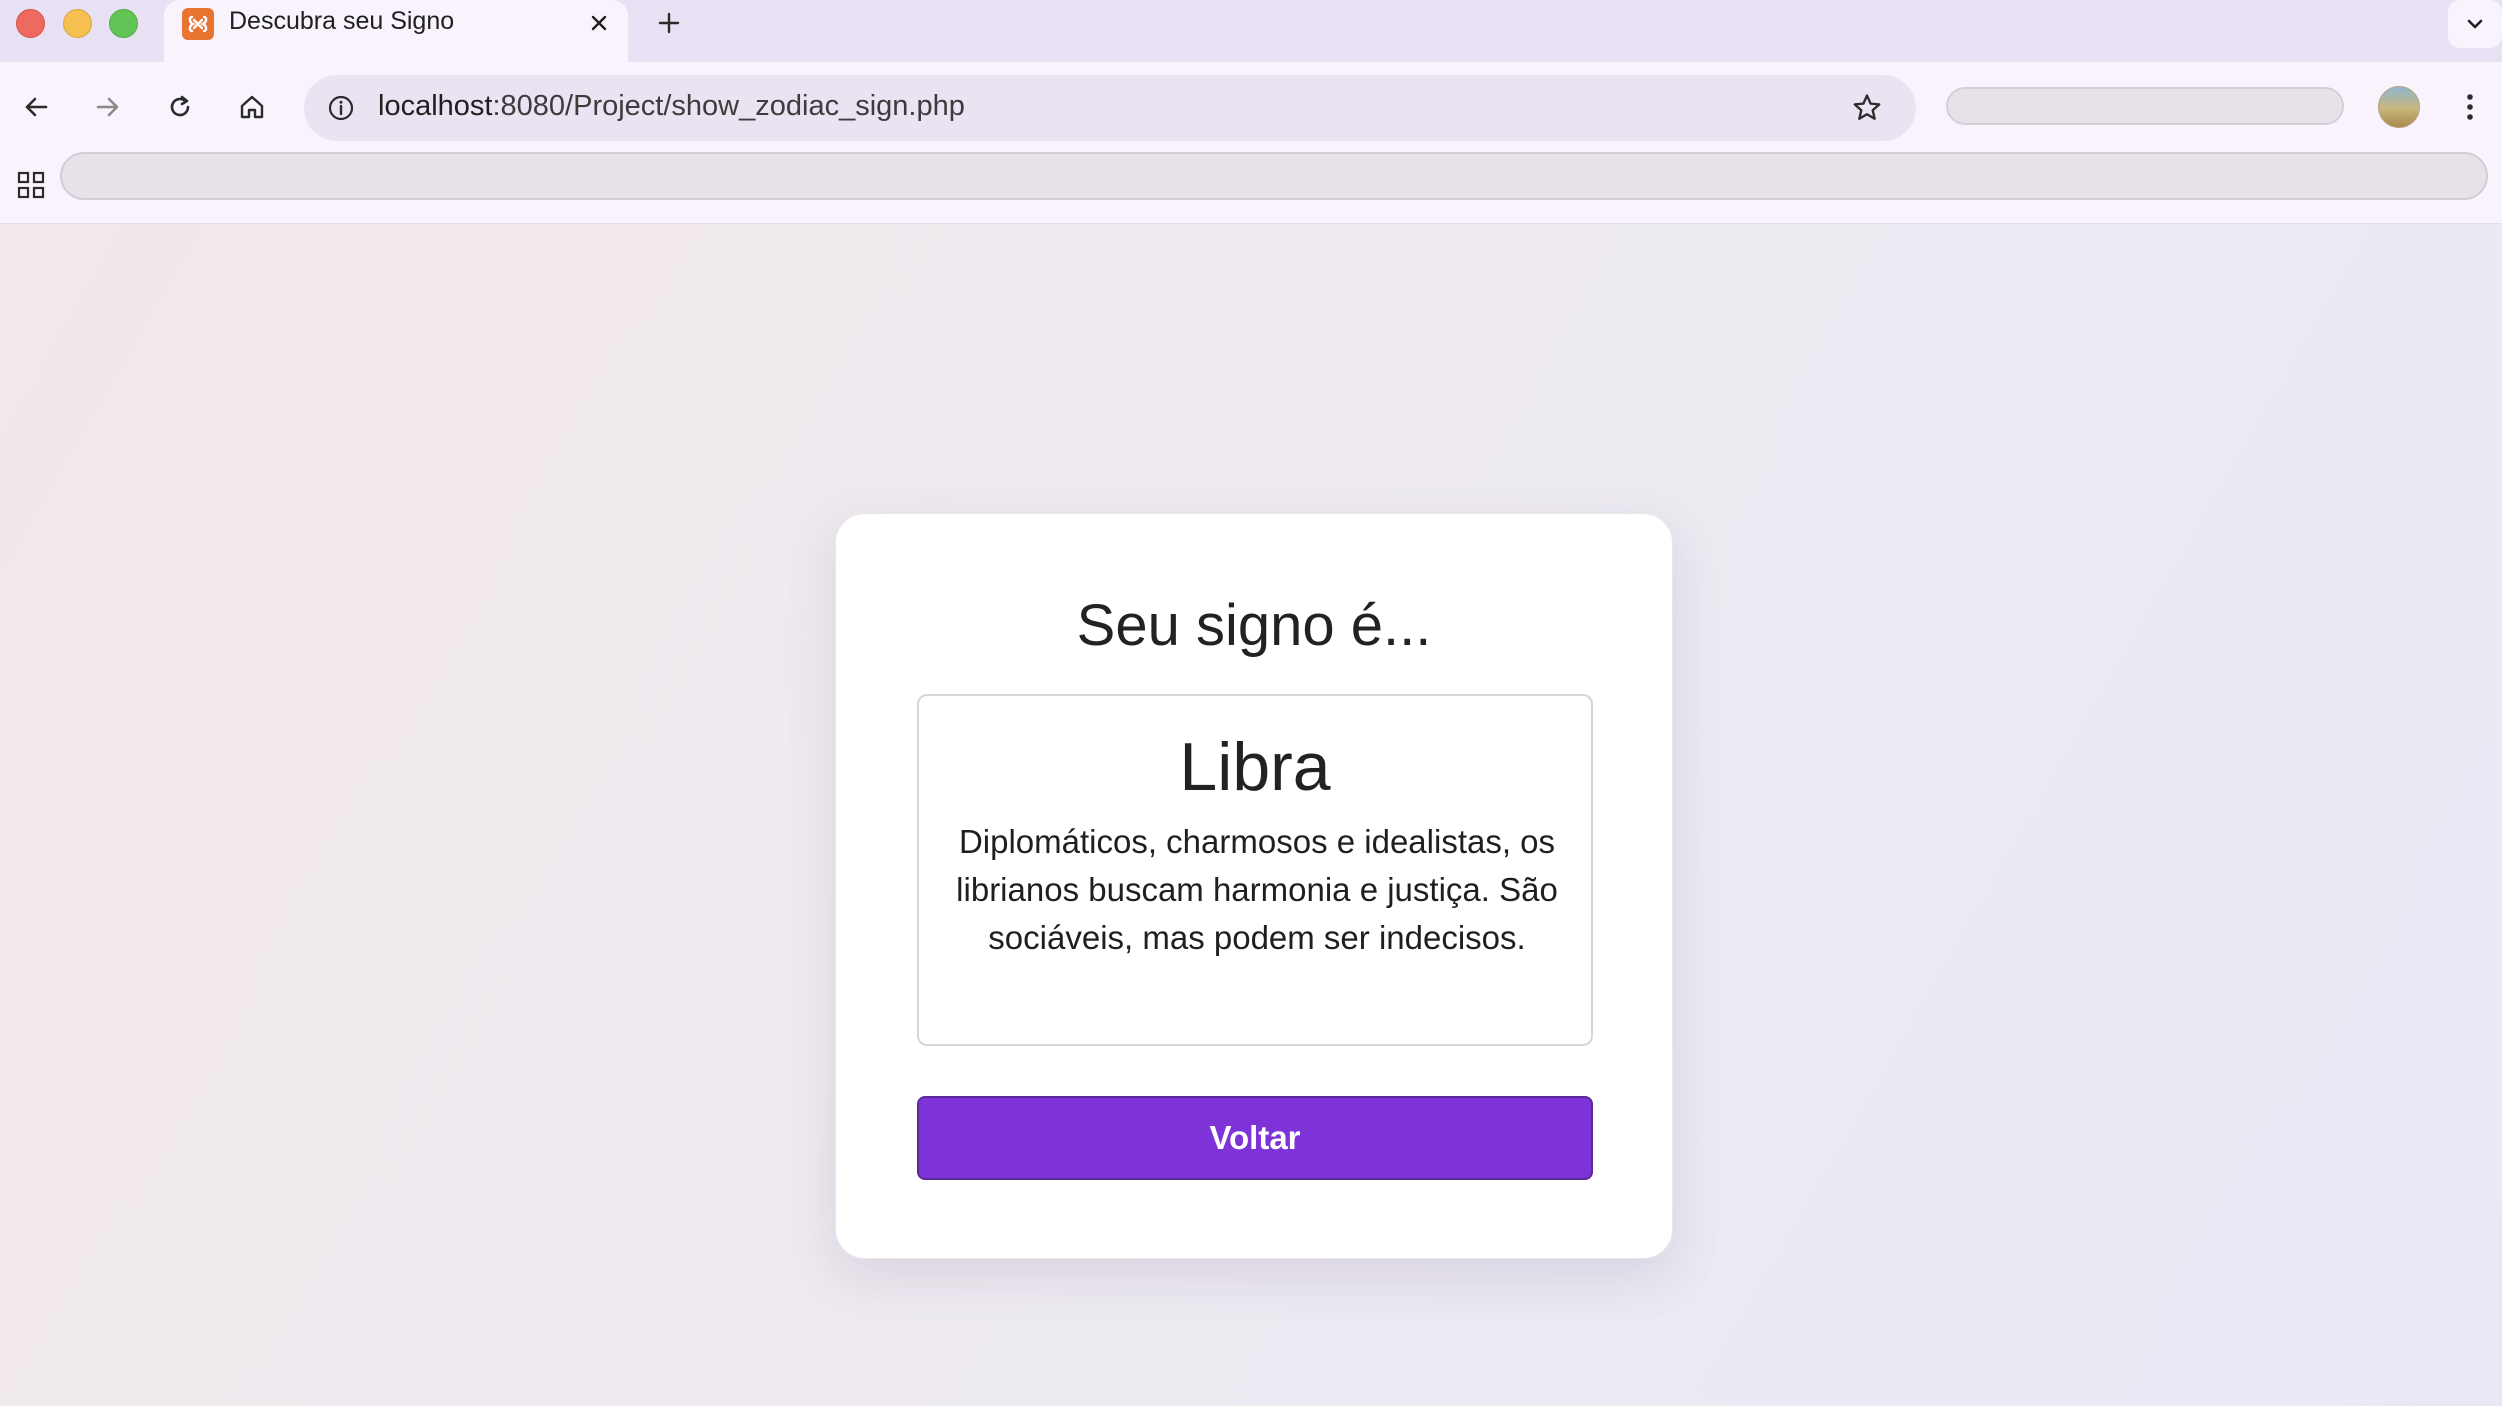  Describe the element at coordinates (1867, 108) in the screenshot. I see `bookmark-star-icon` at that location.